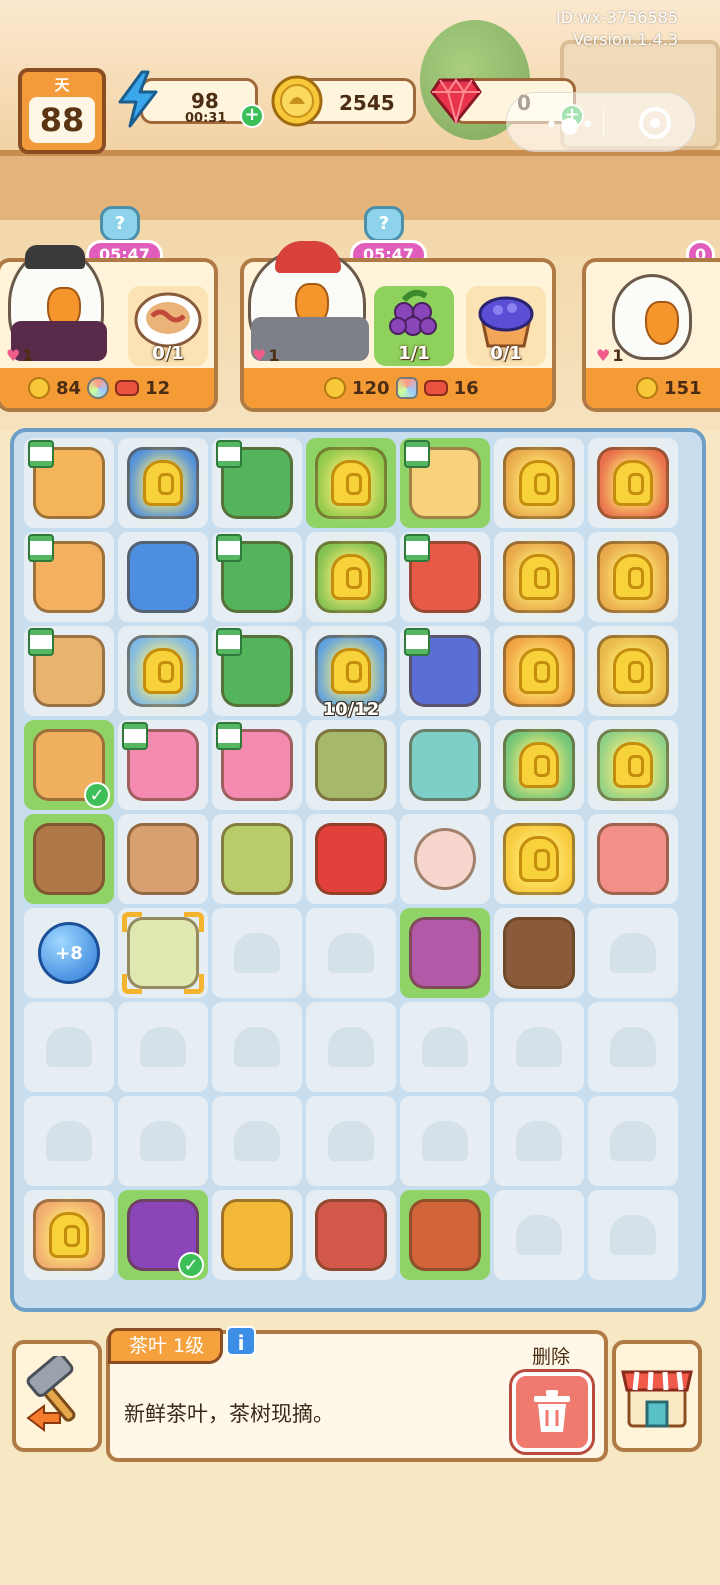 This screenshot has height=1585, width=720. I want to click on customer-card-3: ♥ 1 151, so click(651, 335).